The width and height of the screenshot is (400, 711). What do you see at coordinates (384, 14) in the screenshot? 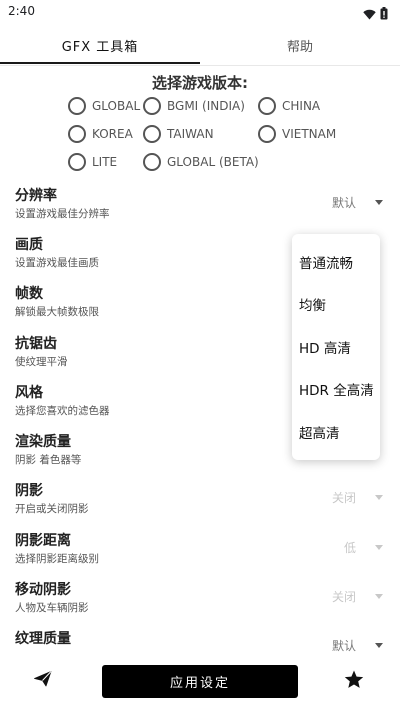
I see `battery-icon` at bounding box center [384, 14].